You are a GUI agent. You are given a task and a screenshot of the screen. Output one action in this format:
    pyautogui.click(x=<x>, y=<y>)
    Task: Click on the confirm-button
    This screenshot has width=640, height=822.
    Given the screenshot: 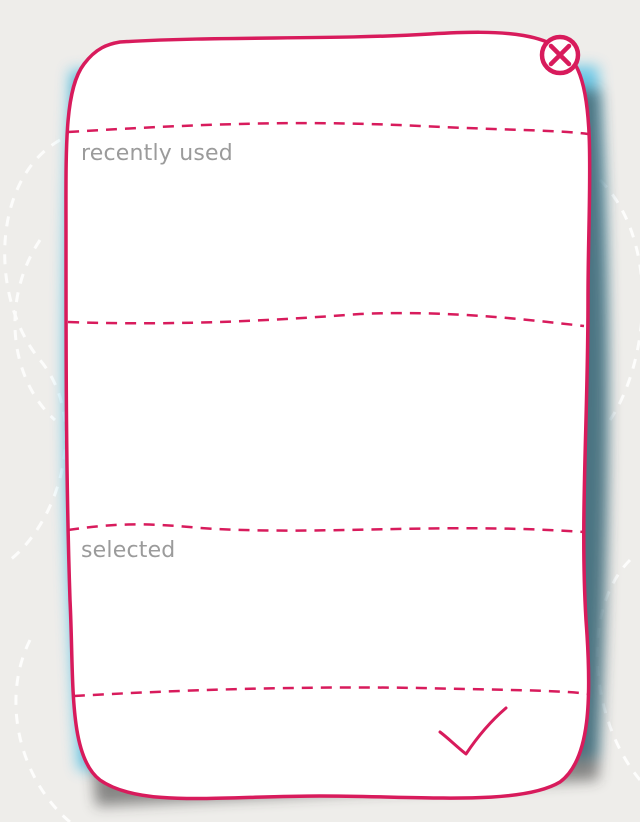 What is the action you would take?
    pyautogui.click(x=472, y=733)
    